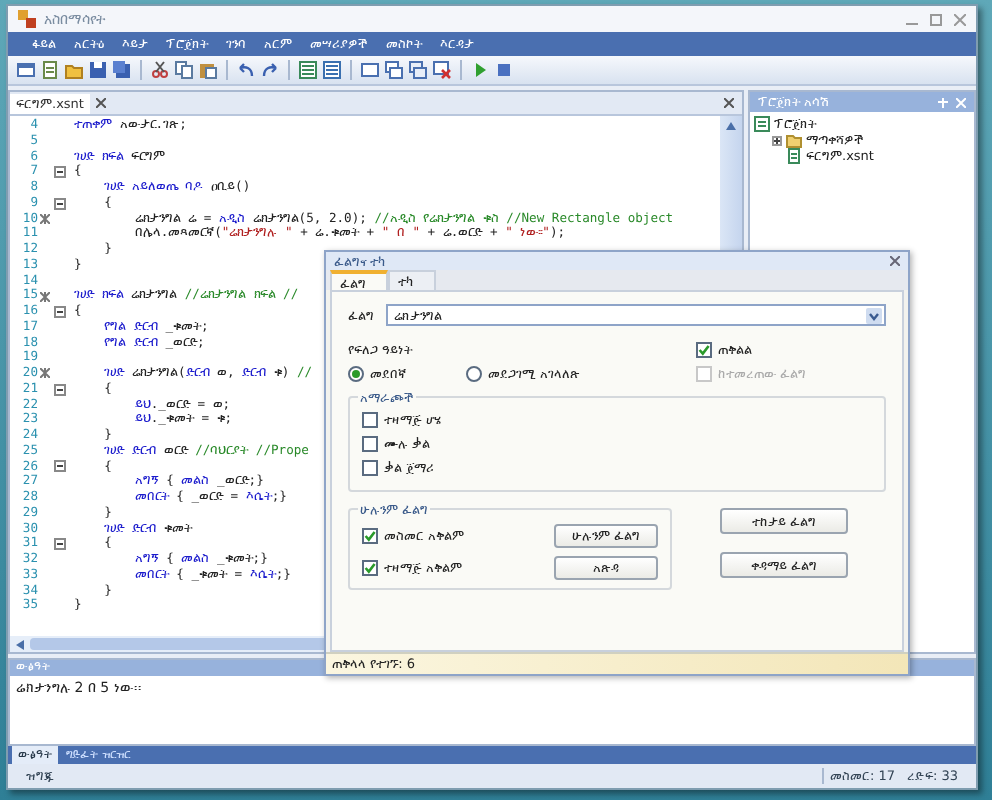  I want to click on copy-icon, so click(184, 70).